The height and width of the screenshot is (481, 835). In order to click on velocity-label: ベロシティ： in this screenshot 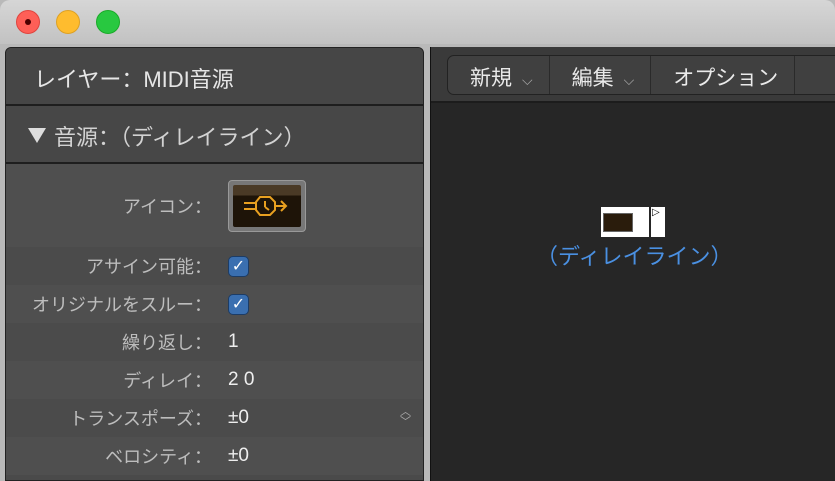, I will do `click(158, 457)`.